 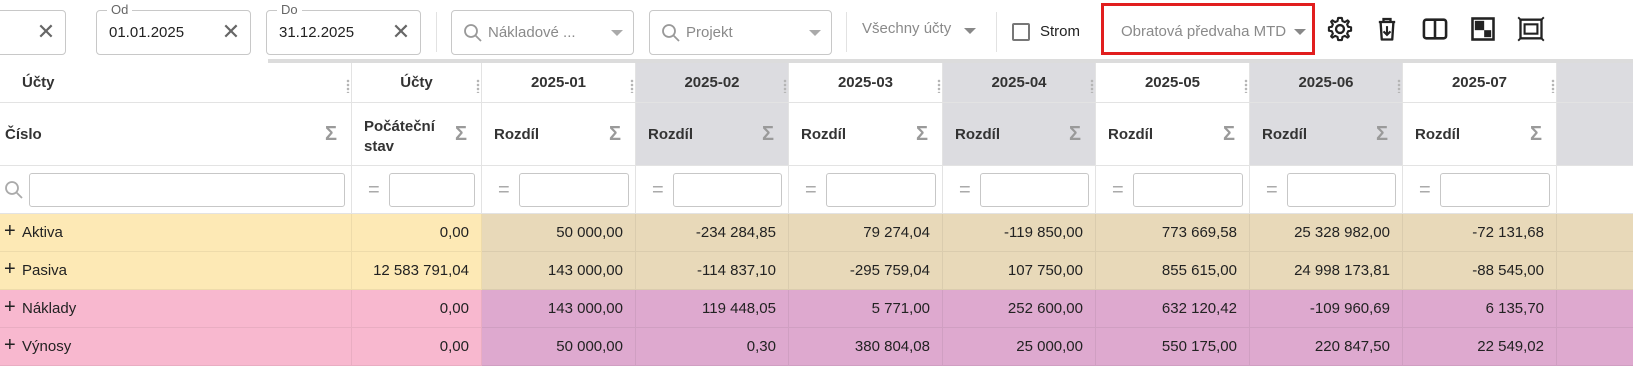 What do you see at coordinates (1342, 270) in the screenshot?
I see `cell-value: 24 998 173,81` at bounding box center [1342, 270].